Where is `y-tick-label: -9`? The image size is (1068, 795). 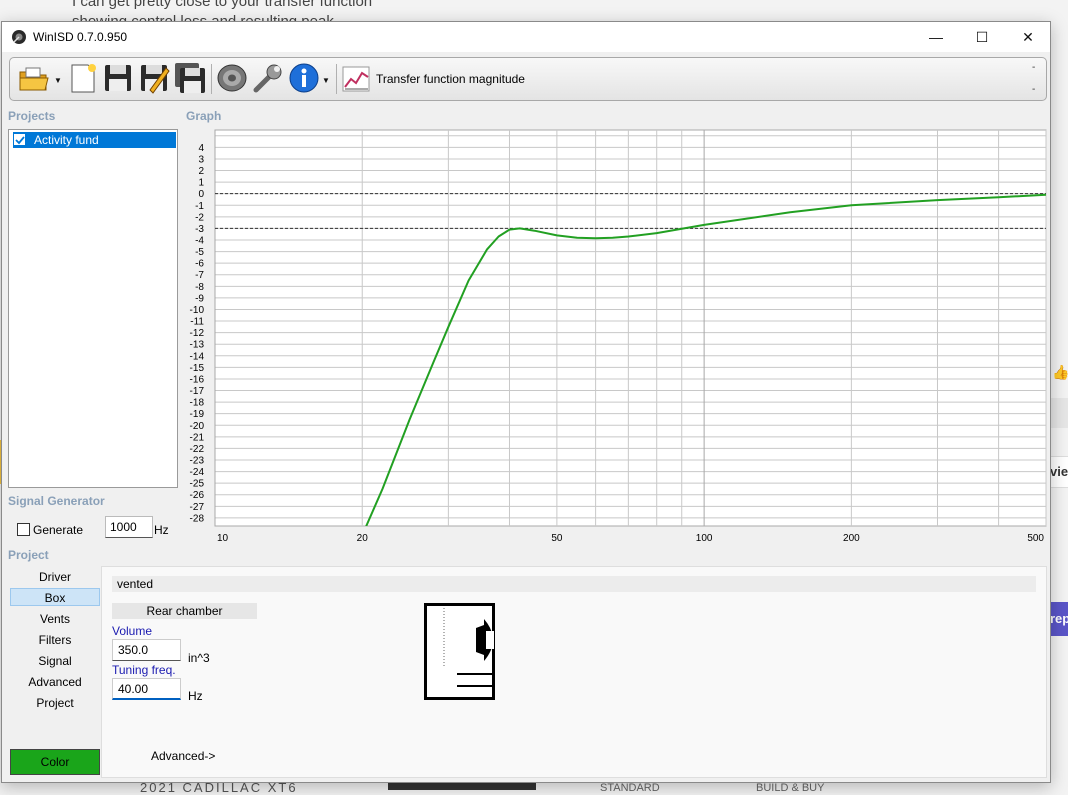 y-tick-label: -9 is located at coordinates (199, 298).